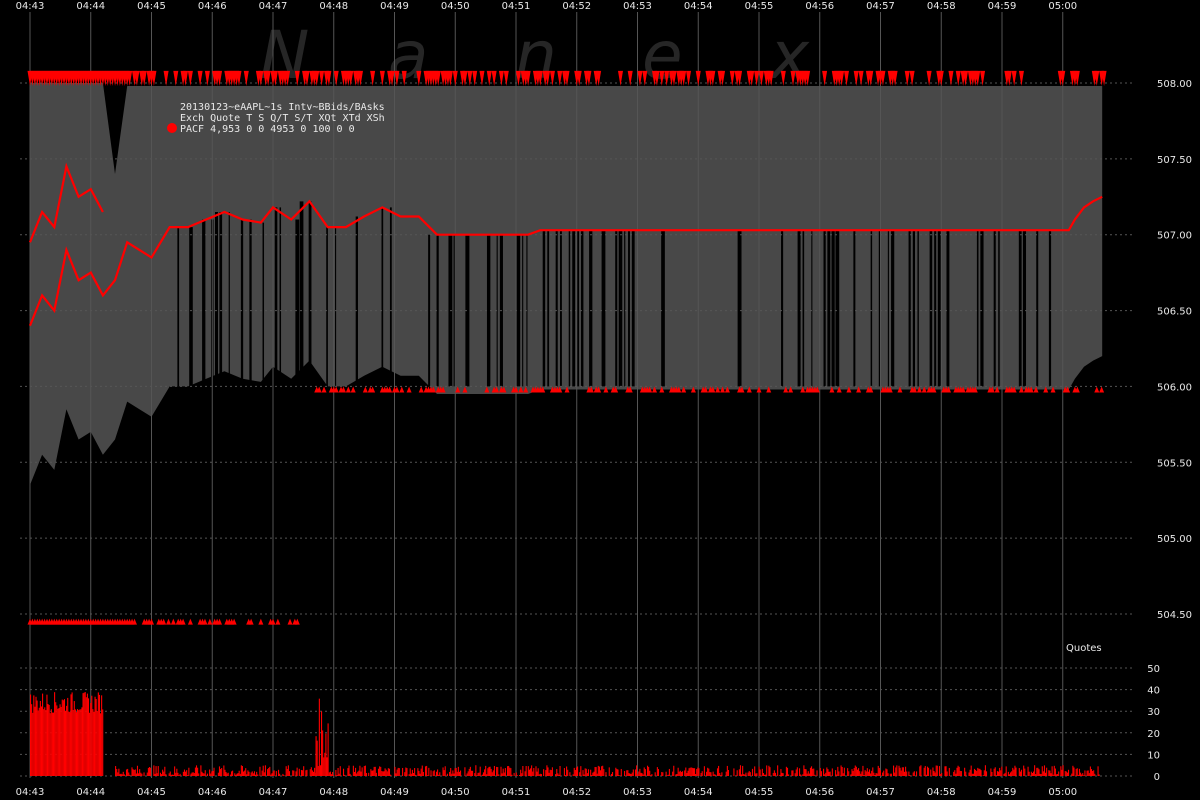 This screenshot has height=800, width=1200. I want to click on x-tick-label-bottom: 04:59, so click(1002, 792).